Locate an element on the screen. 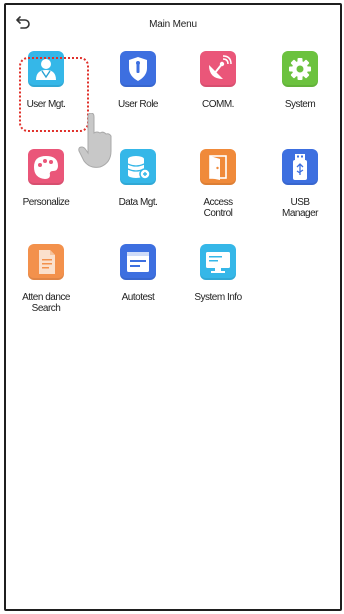 This screenshot has height=614, width=344. comm-tile-bg is located at coordinates (218, 69).